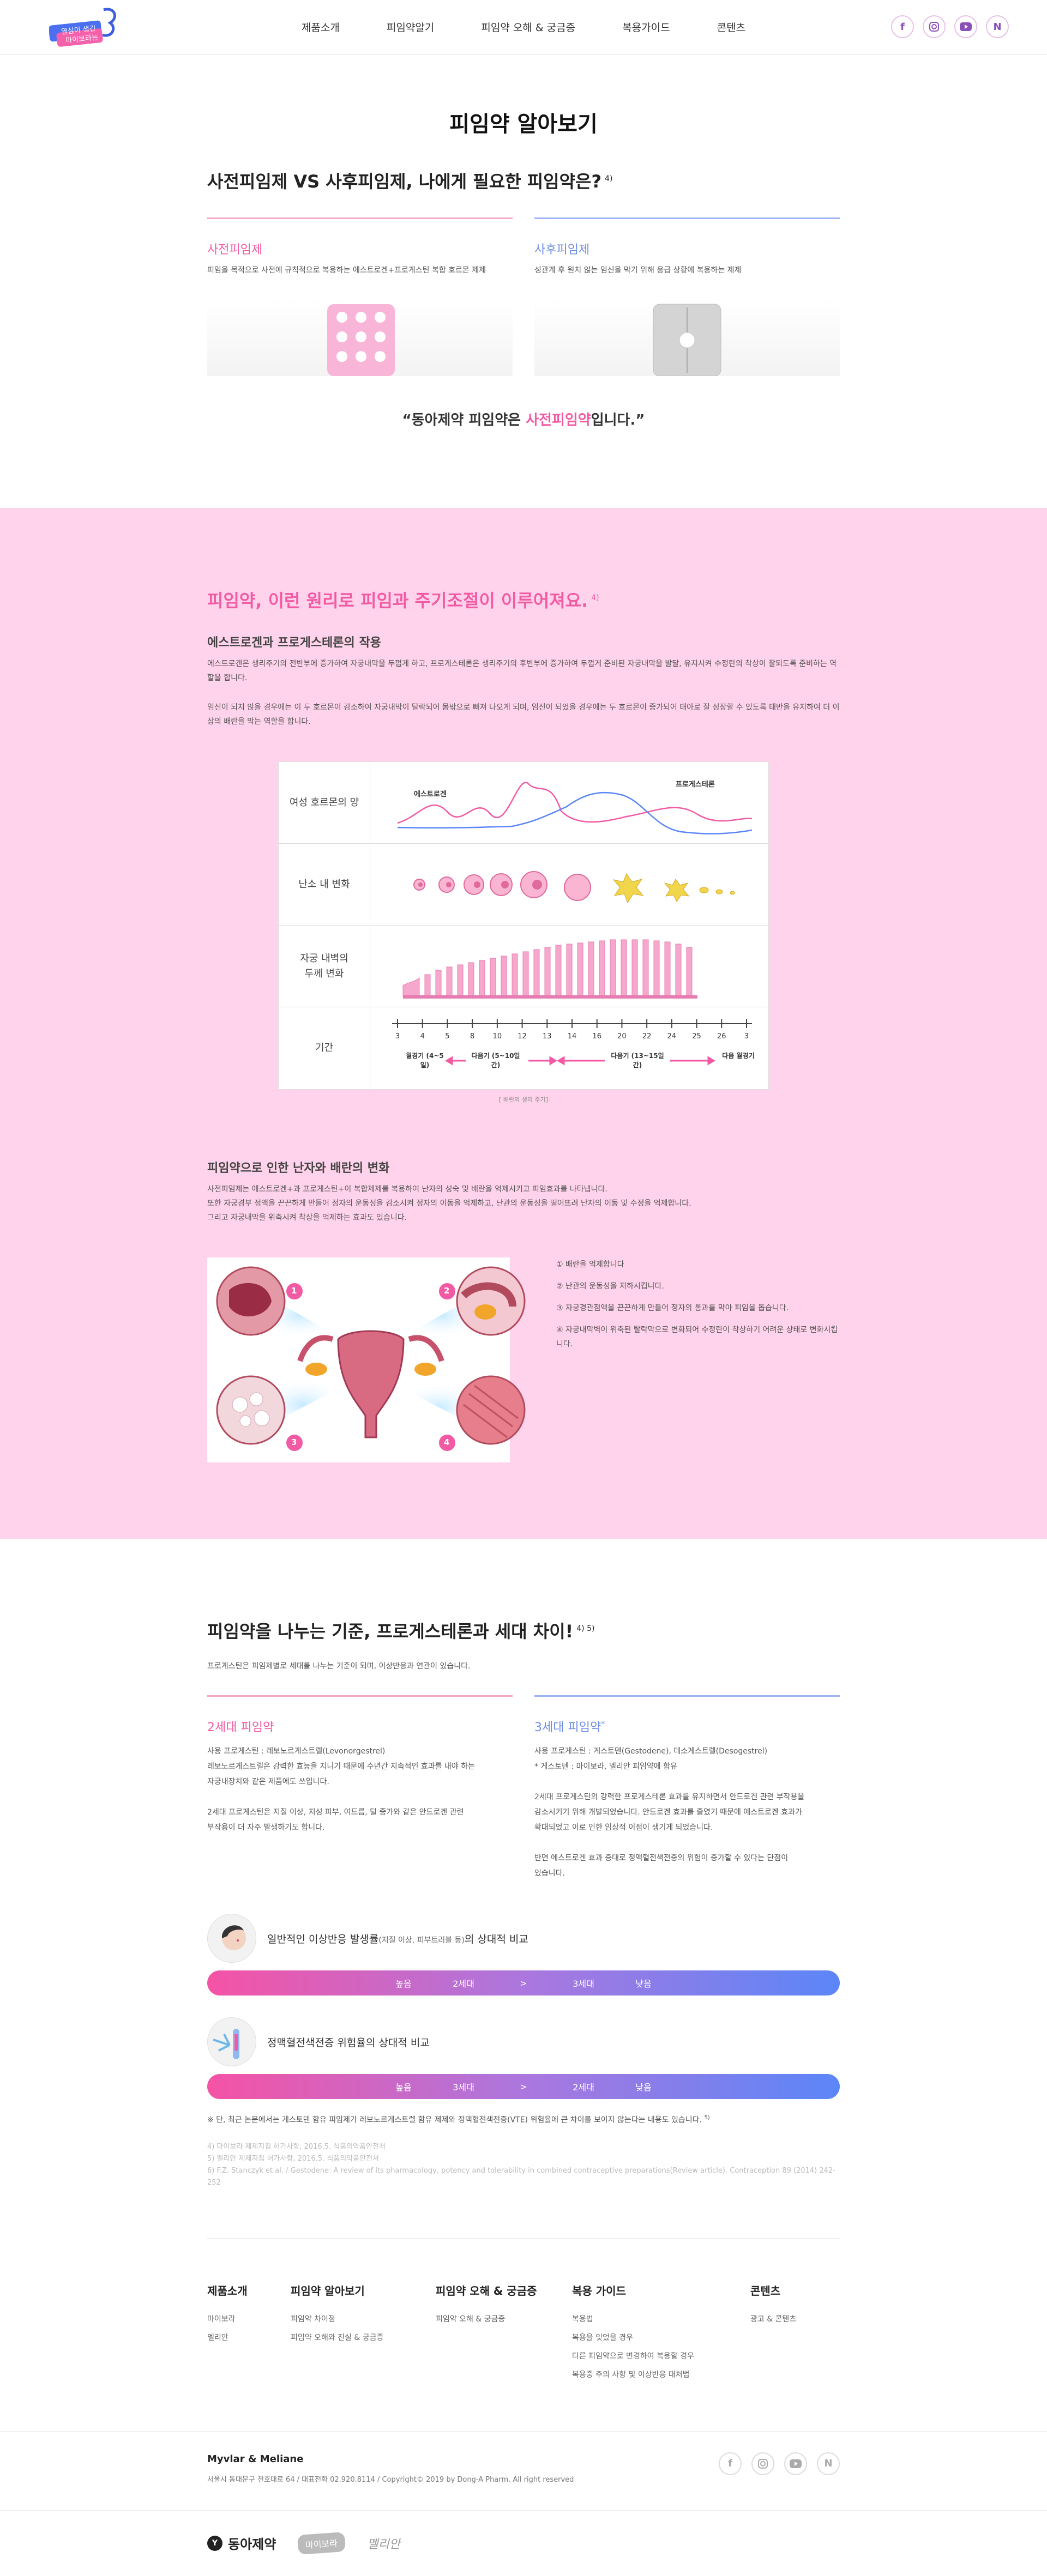 Image resolution: width=1047 pixels, height=2576 pixels. Describe the element at coordinates (523, 2543) in the screenshot. I see `footer-brands: Y 동아제약 마이보라 멜리안` at that location.